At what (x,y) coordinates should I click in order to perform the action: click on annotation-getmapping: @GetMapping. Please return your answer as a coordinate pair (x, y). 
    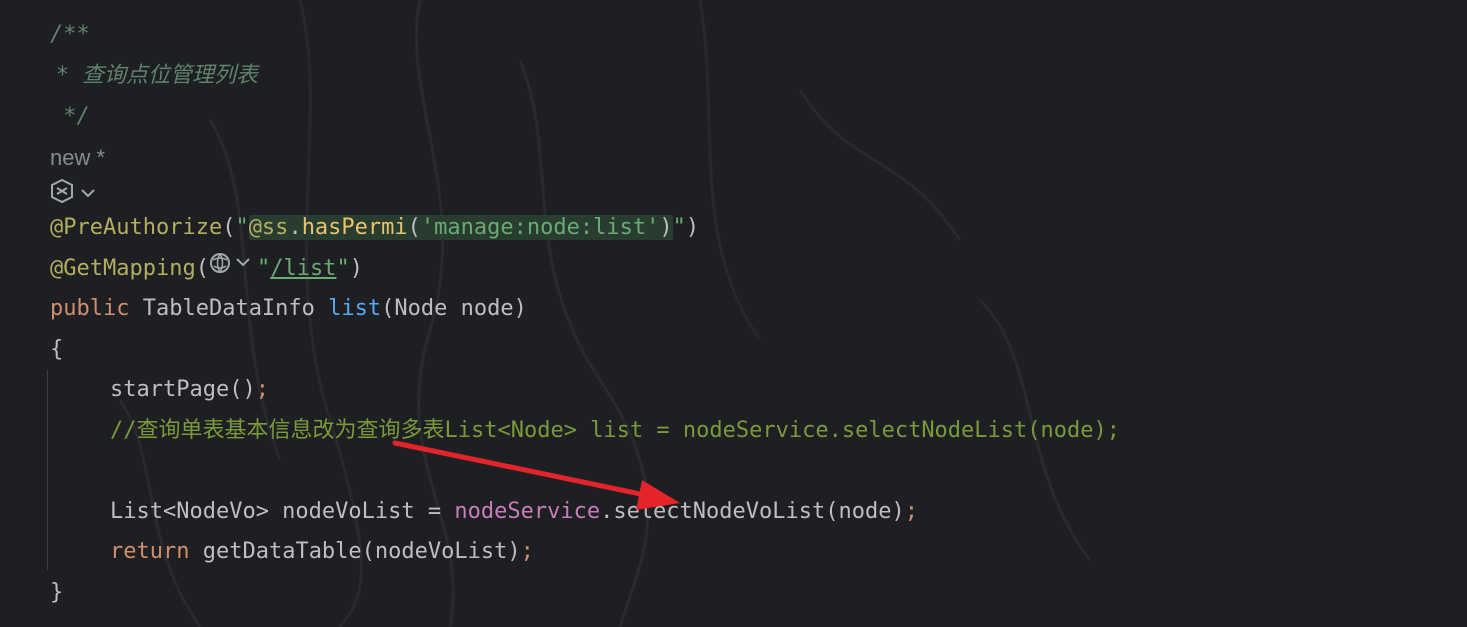
    Looking at the image, I should click on (123, 268).